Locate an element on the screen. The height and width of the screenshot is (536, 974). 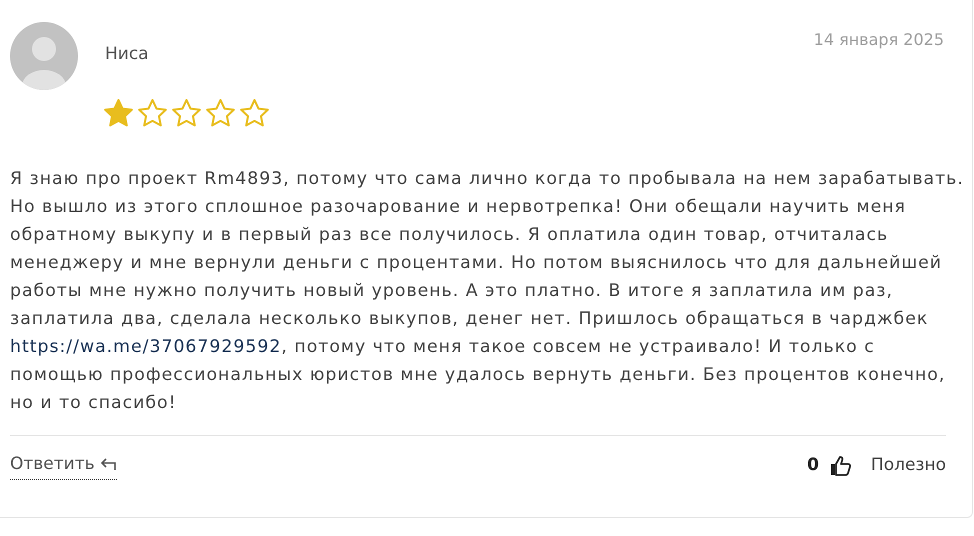
review-date: 14 января 2025 is located at coordinates (879, 40).